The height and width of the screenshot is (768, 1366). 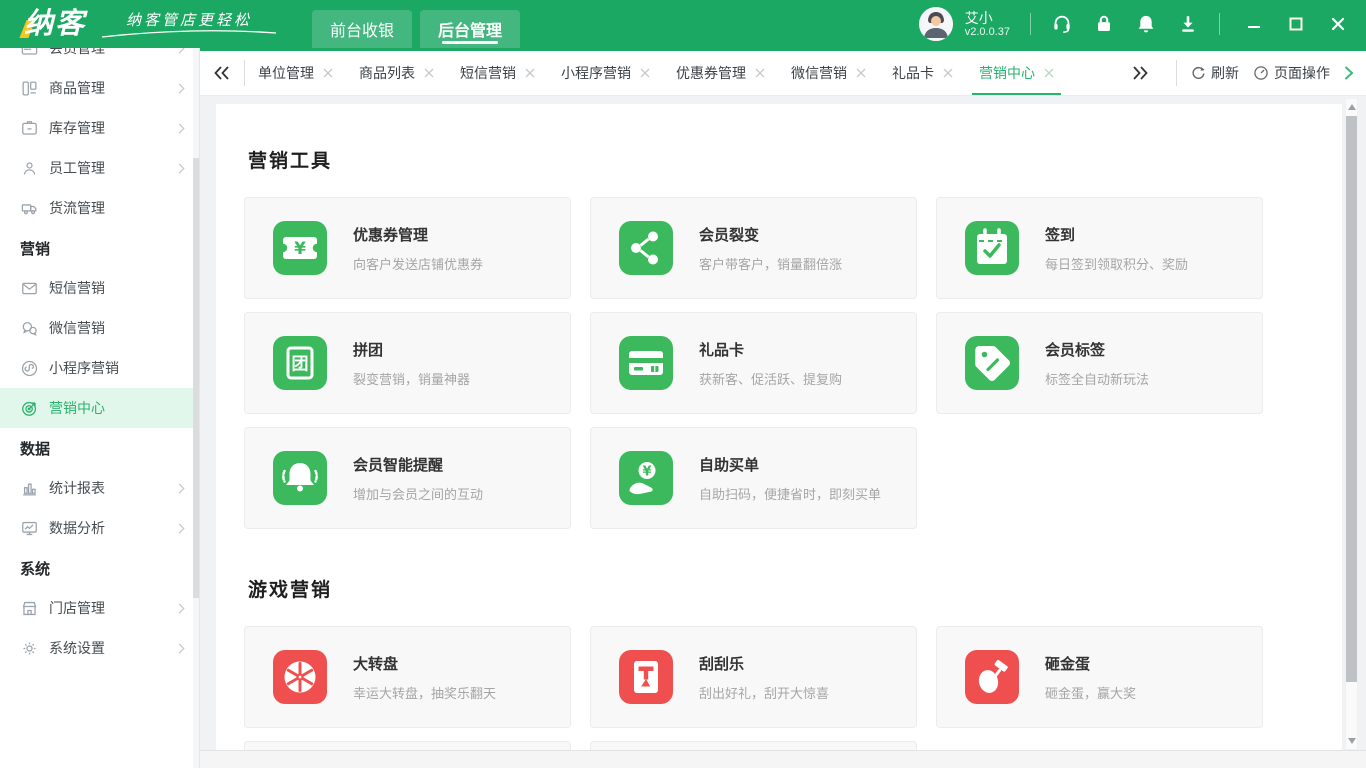 I want to click on tab-product-list: 商品列表, so click(x=396, y=73).